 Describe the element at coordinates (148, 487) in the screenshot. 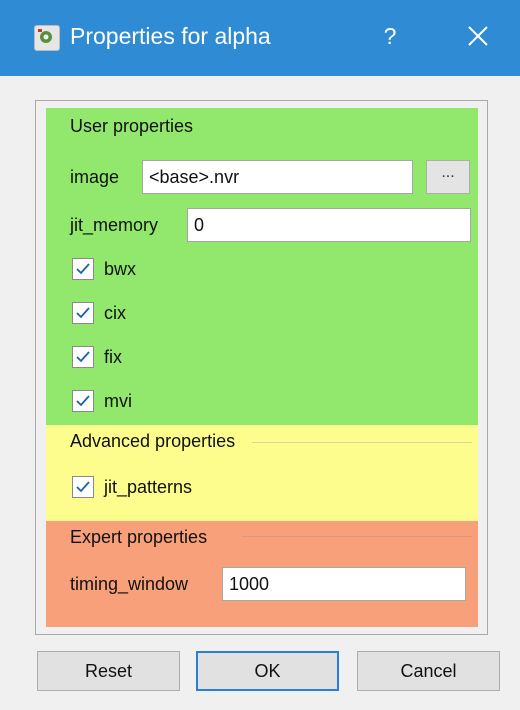

I see `checkbox-label: jit_patterns` at that location.